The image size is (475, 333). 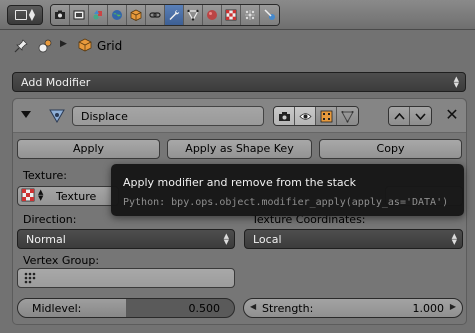 I want to click on strength-field: ◀ Strength: 1.000 ▶, so click(x=353, y=308).